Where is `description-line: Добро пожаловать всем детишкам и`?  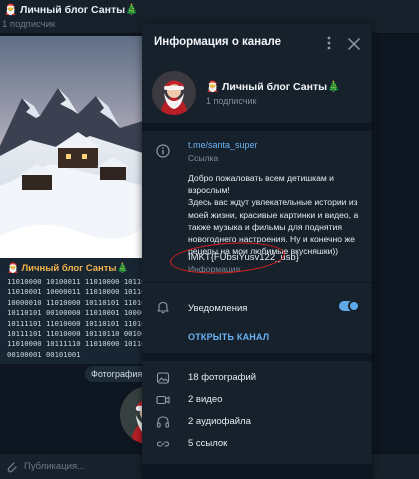 description-line: Добро пожаловать всем детишкам и is located at coordinates (261, 178).